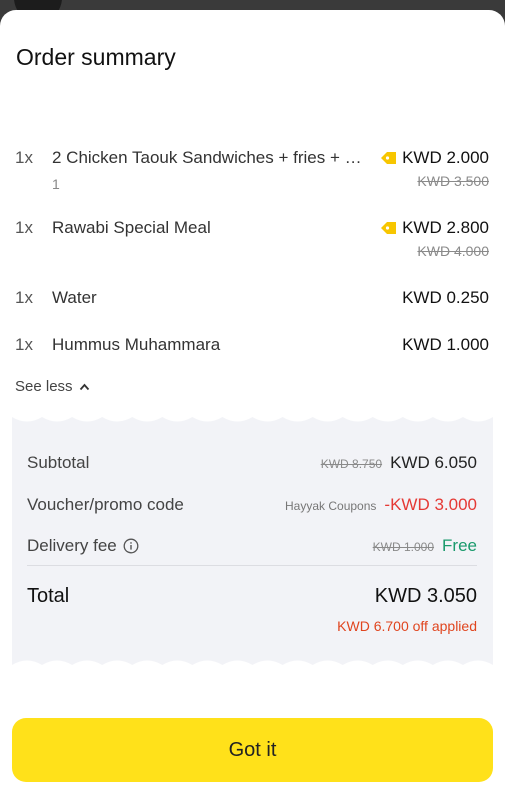 The height and width of the screenshot is (800, 505). I want to click on item-name: Hummus Muhammara, so click(136, 344).